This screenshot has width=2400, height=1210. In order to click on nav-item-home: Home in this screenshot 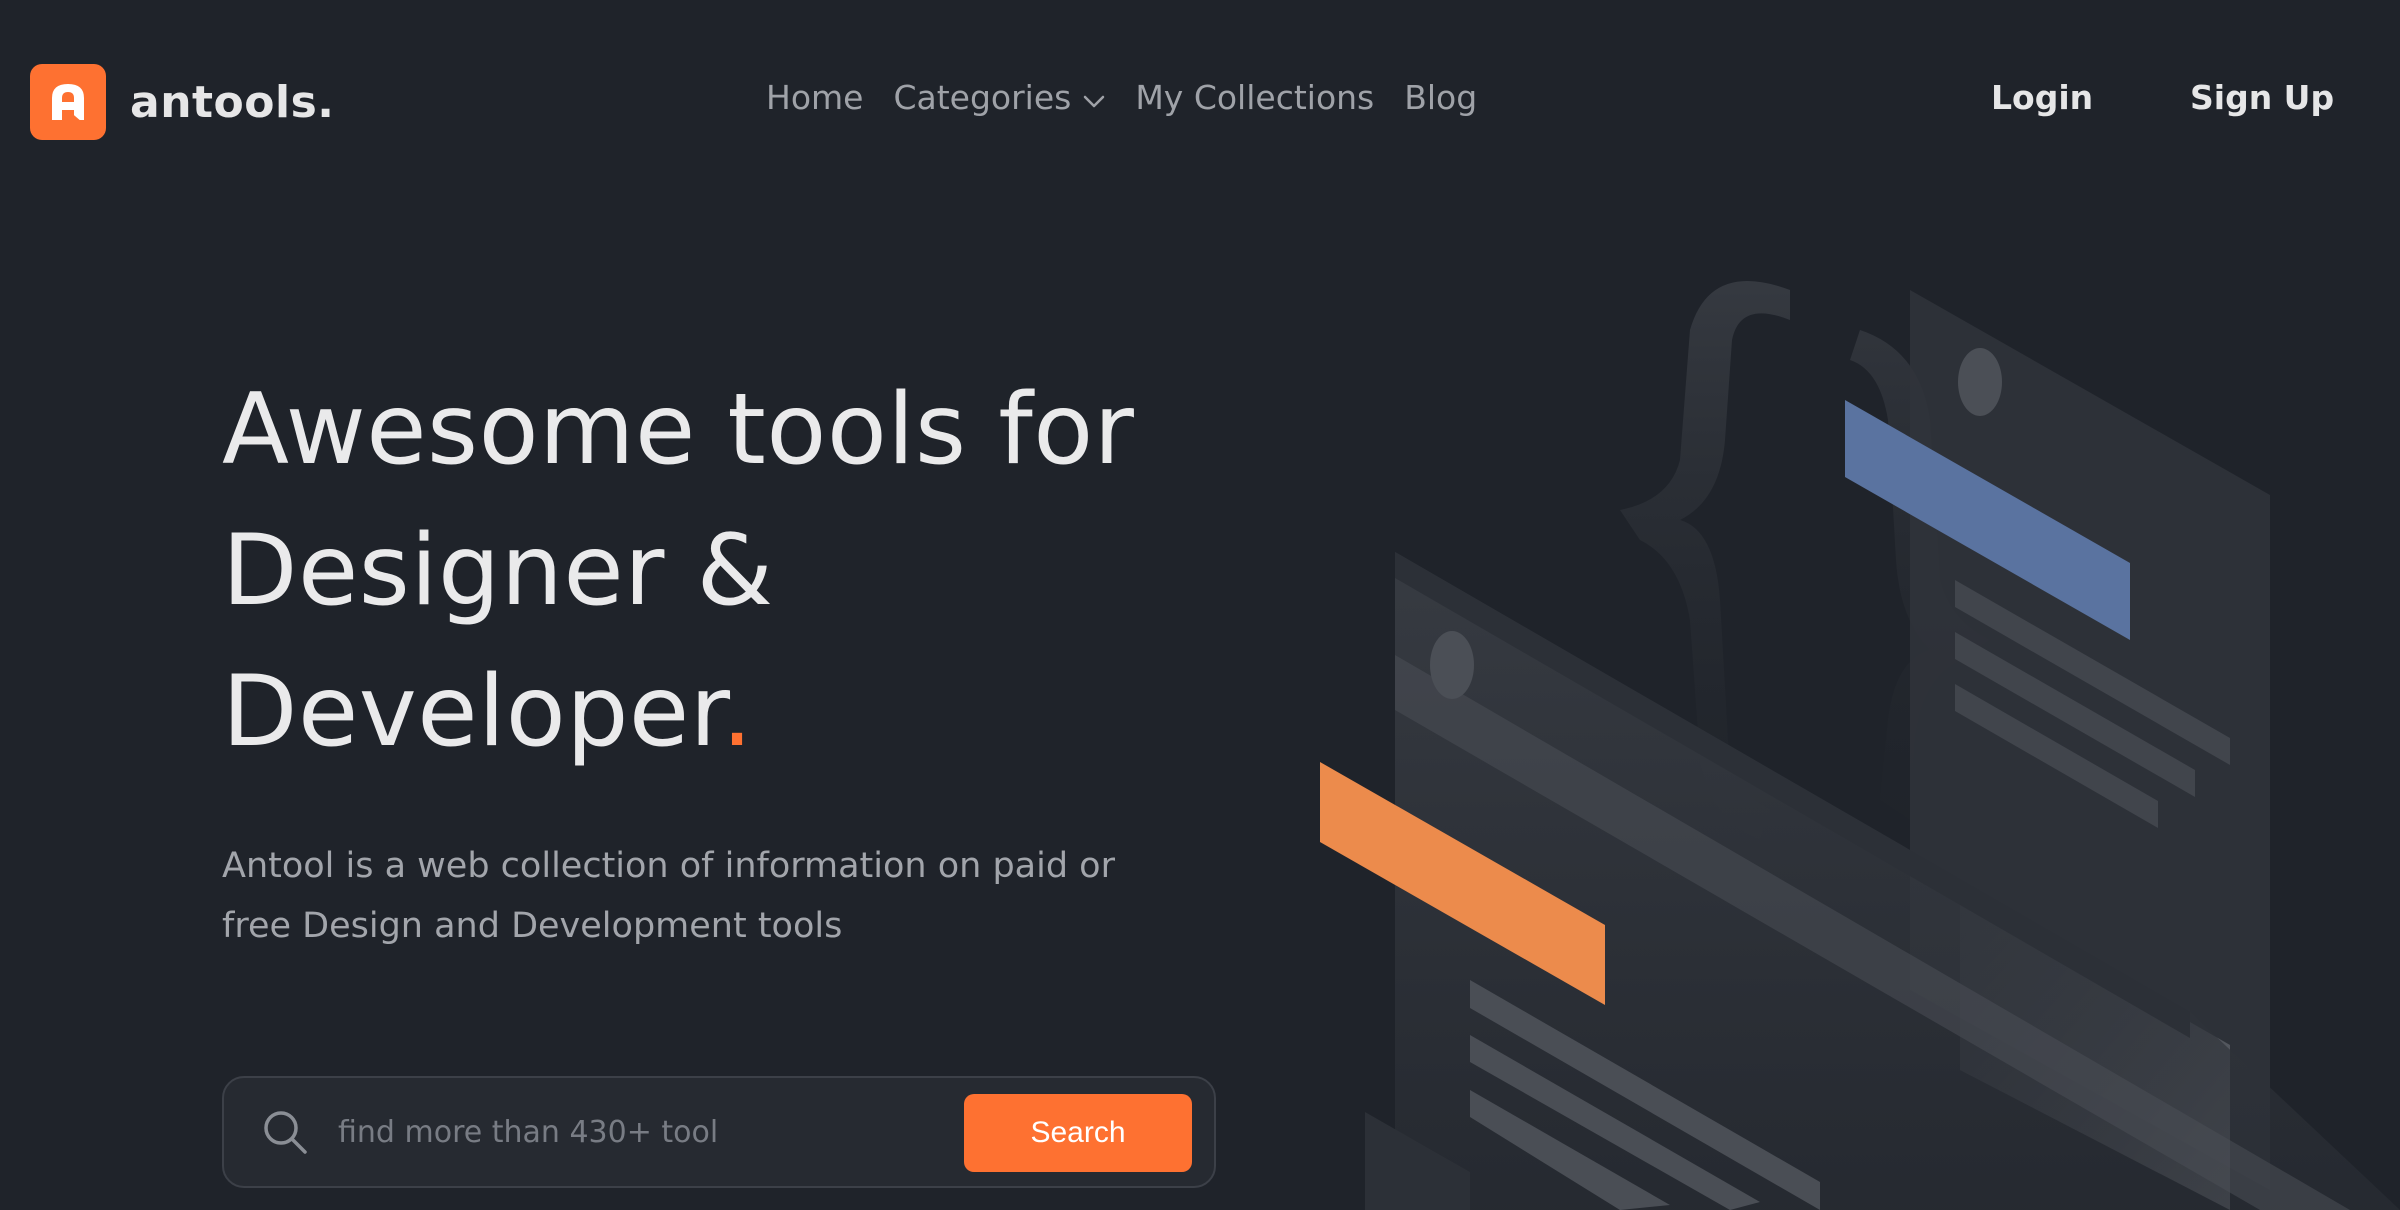, I will do `click(814, 97)`.